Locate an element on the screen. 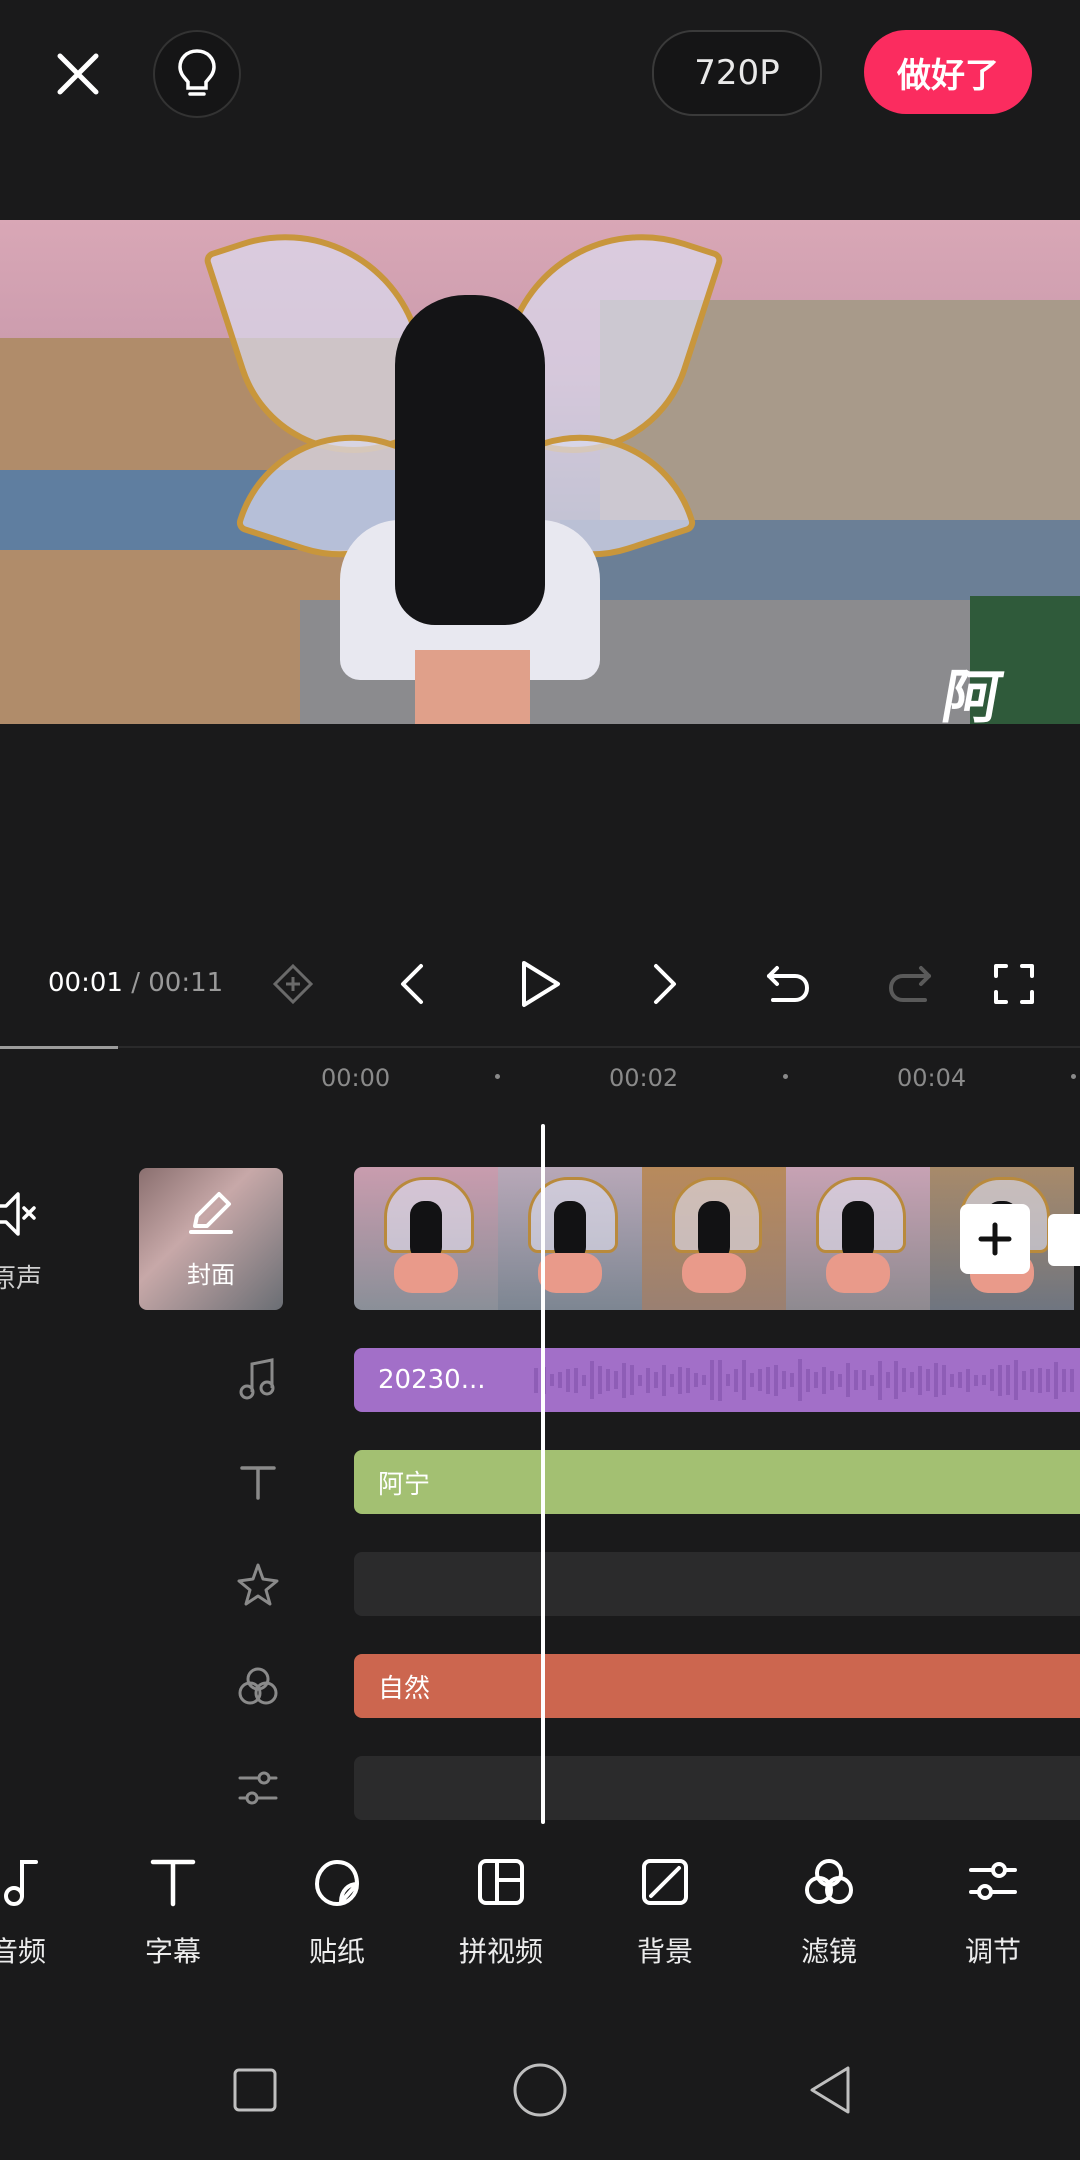 This screenshot has height=2160, width=1080. ruler-tick-0: 00:00 is located at coordinates (356, 1078).